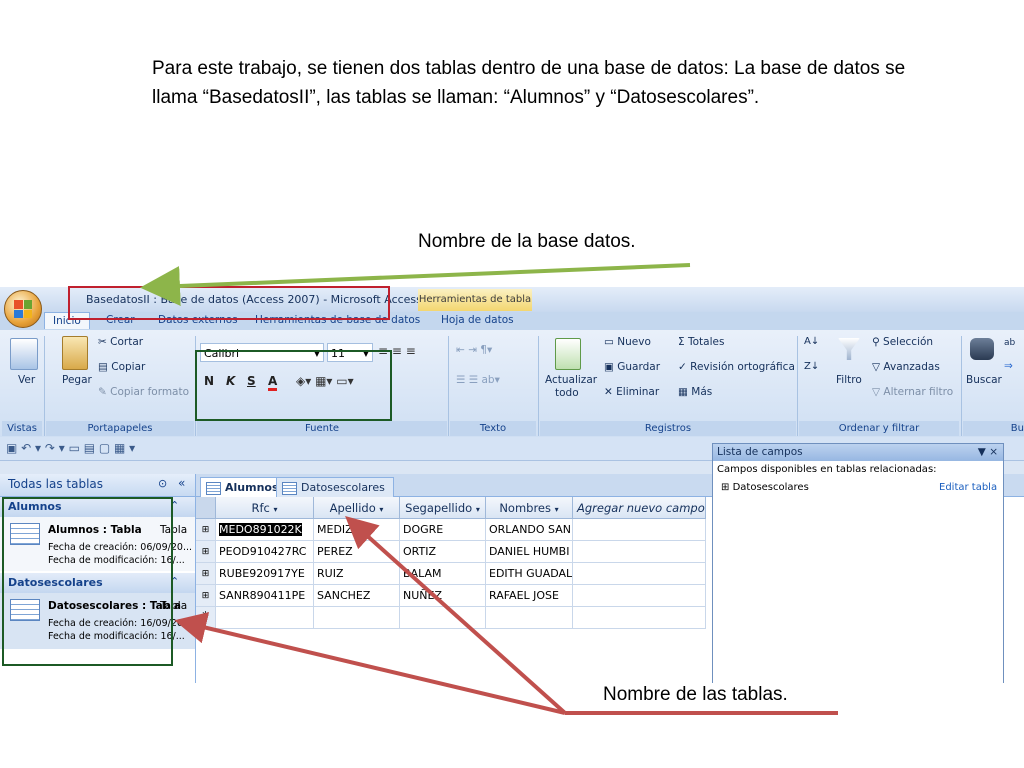 The height and width of the screenshot is (768, 1024). I want to click on bold-button: N, so click(209, 381).